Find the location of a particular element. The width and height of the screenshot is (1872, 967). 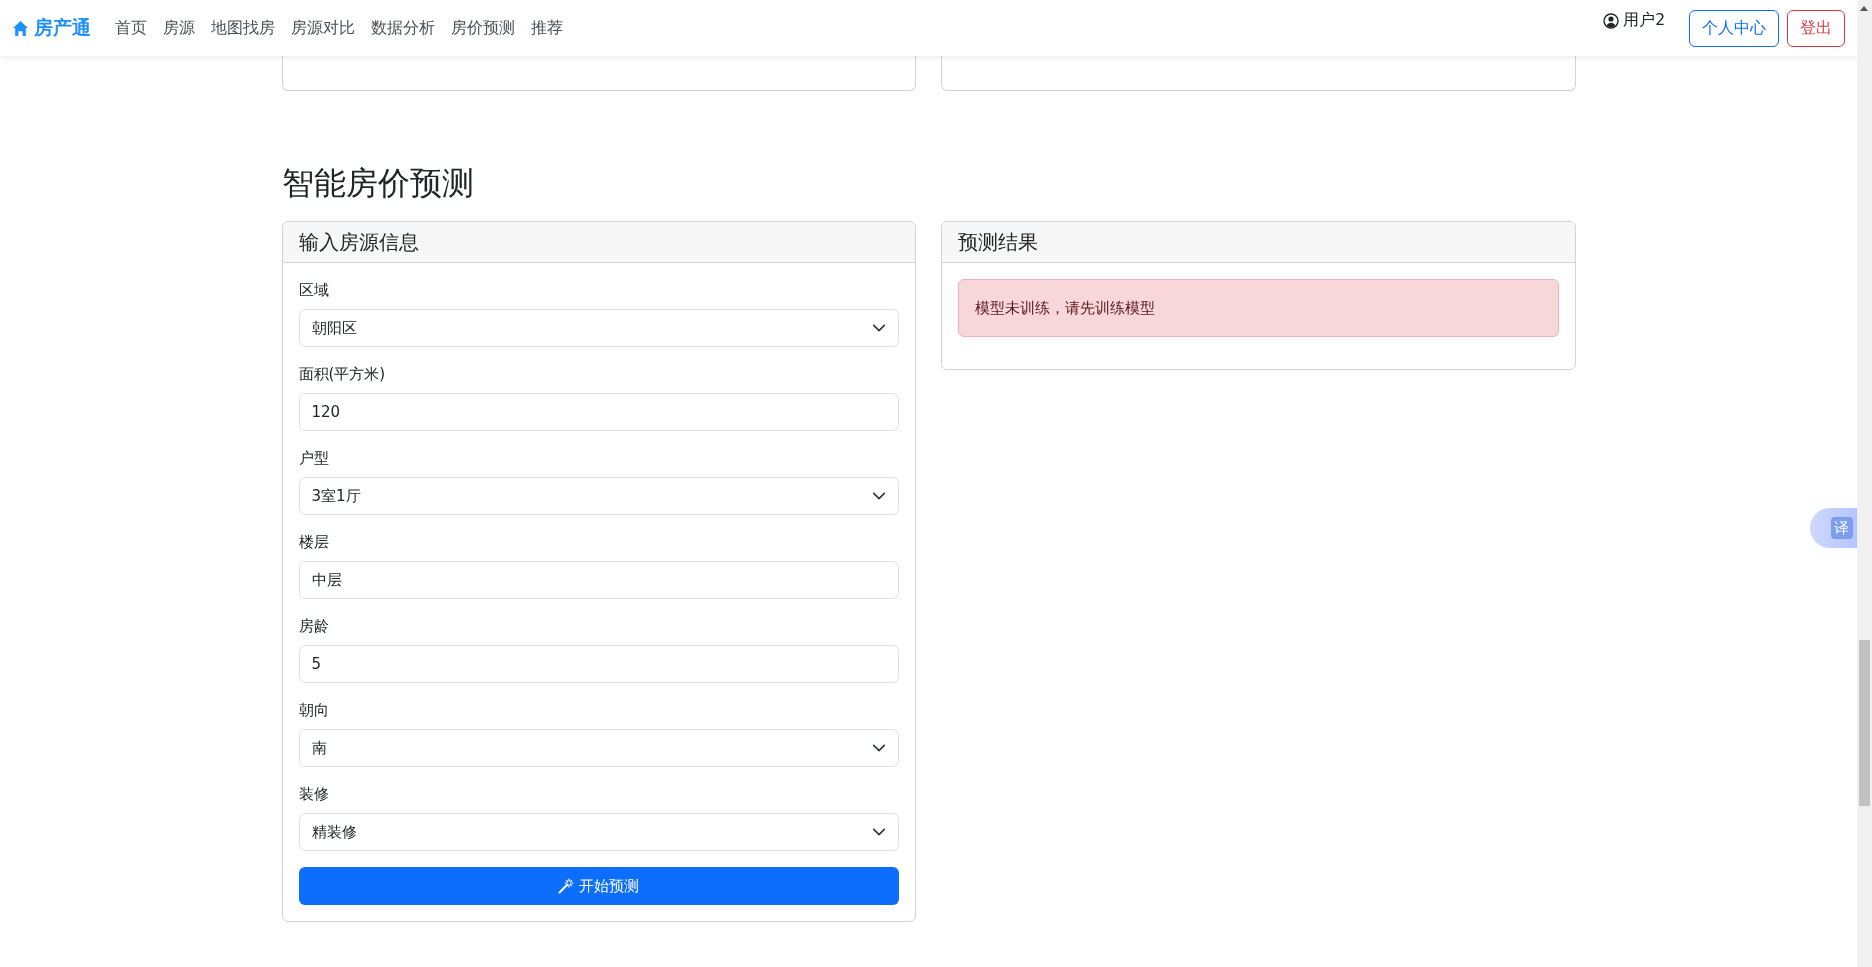

field-label: 楼层 is located at coordinates (314, 542).